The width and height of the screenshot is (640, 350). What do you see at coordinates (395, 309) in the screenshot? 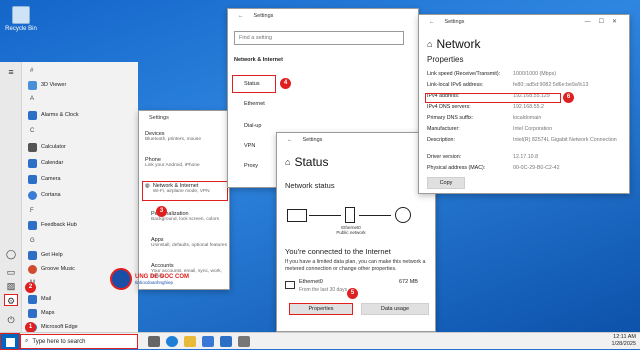
I see `data-usage-button: Data usage` at bounding box center [395, 309].